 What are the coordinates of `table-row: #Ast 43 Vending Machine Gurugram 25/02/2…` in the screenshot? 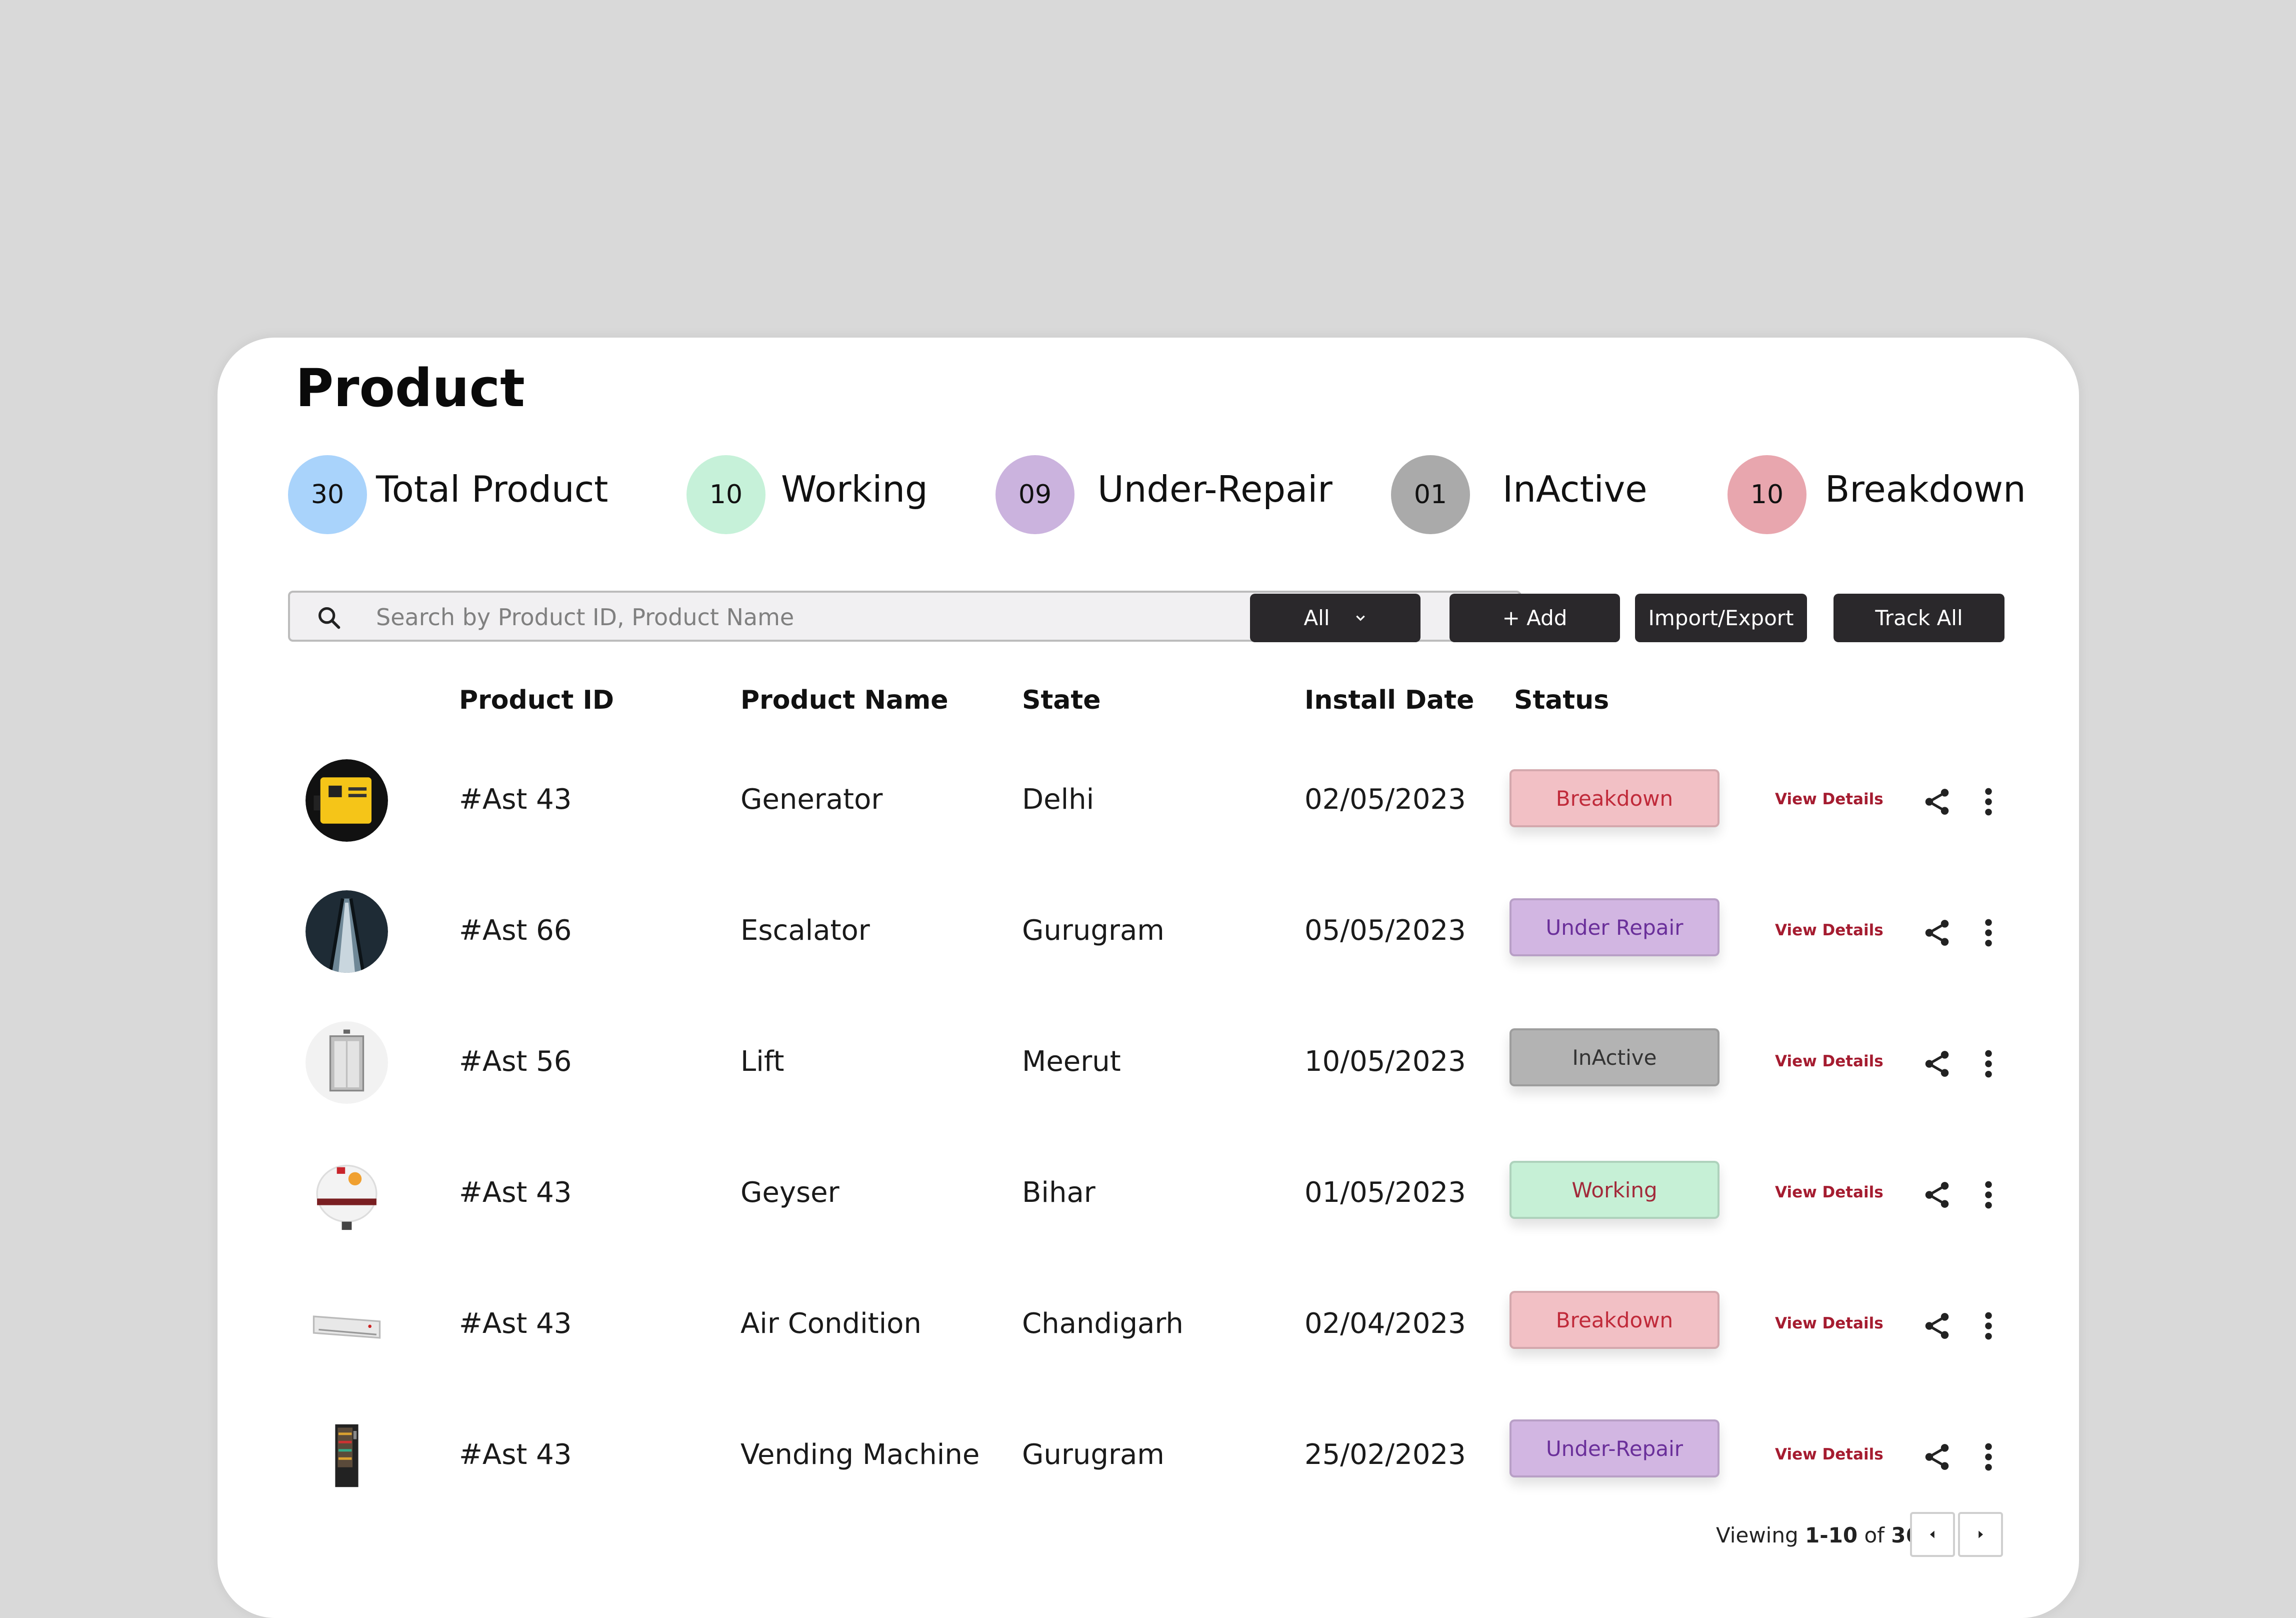 It's located at (1148, 1471).